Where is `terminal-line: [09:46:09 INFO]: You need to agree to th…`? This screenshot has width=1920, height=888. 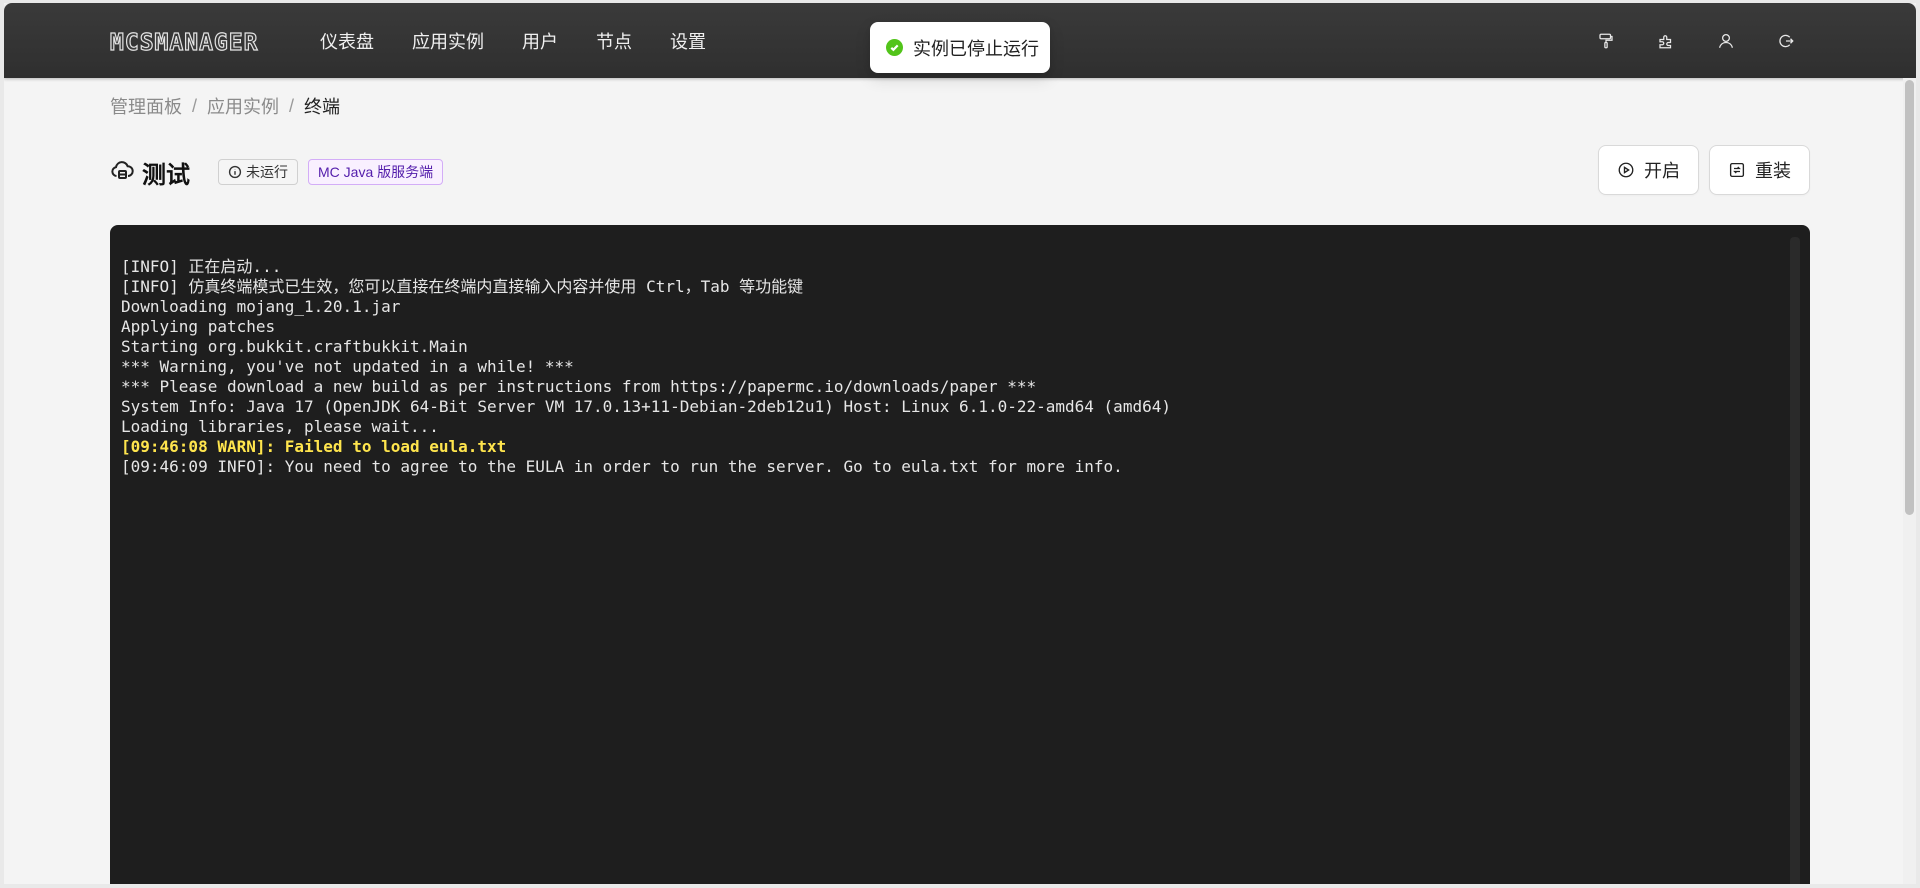 terminal-line: [09:46:09 INFO]: You need to agree to th… is located at coordinates (622, 466).